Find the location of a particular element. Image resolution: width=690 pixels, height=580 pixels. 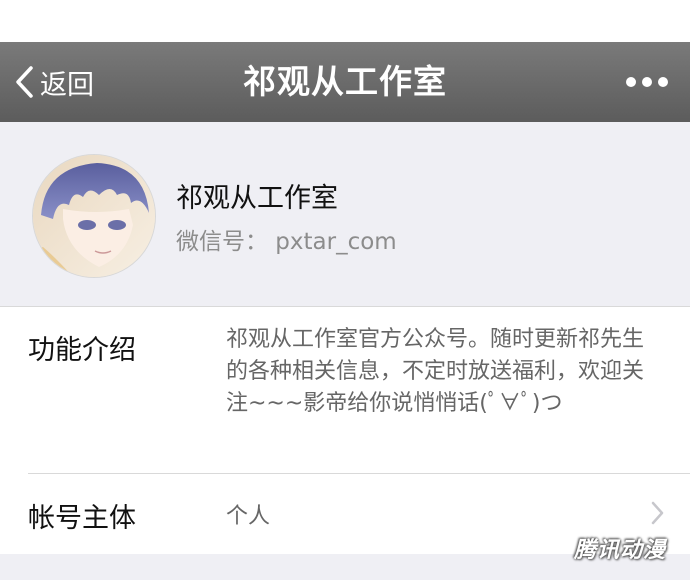

page-title: 祁观从工作室 is located at coordinates (345, 81).